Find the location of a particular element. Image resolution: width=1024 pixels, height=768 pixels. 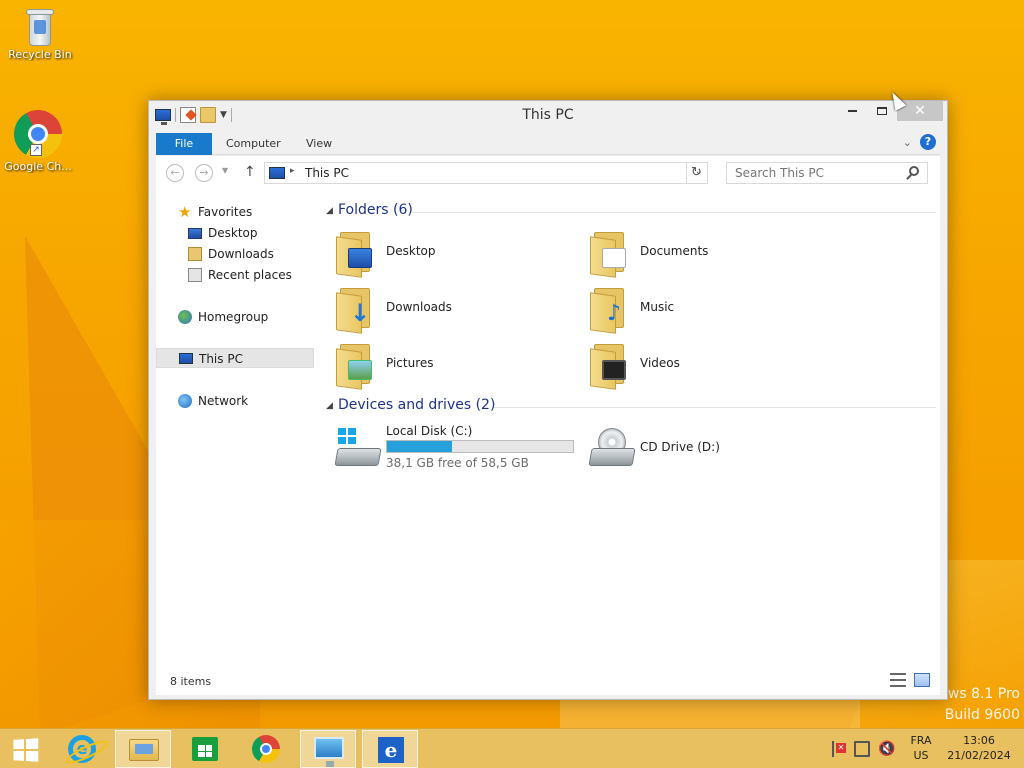

chrome-icon is located at coordinates (266, 749).